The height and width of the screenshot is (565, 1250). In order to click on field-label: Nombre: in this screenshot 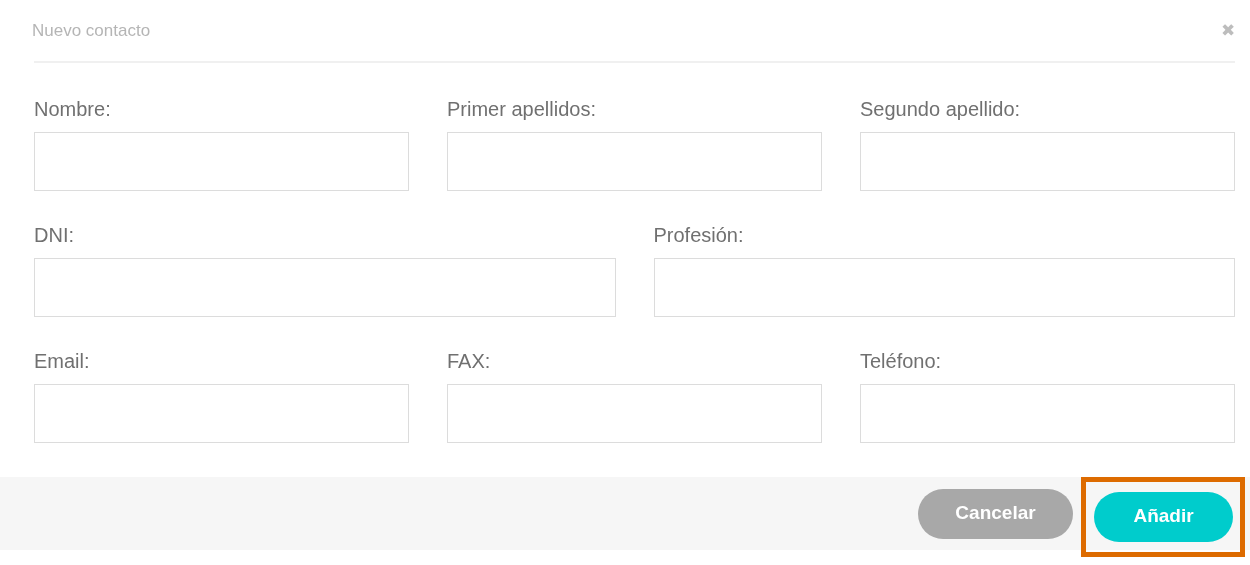, I will do `click(73, 109)`.